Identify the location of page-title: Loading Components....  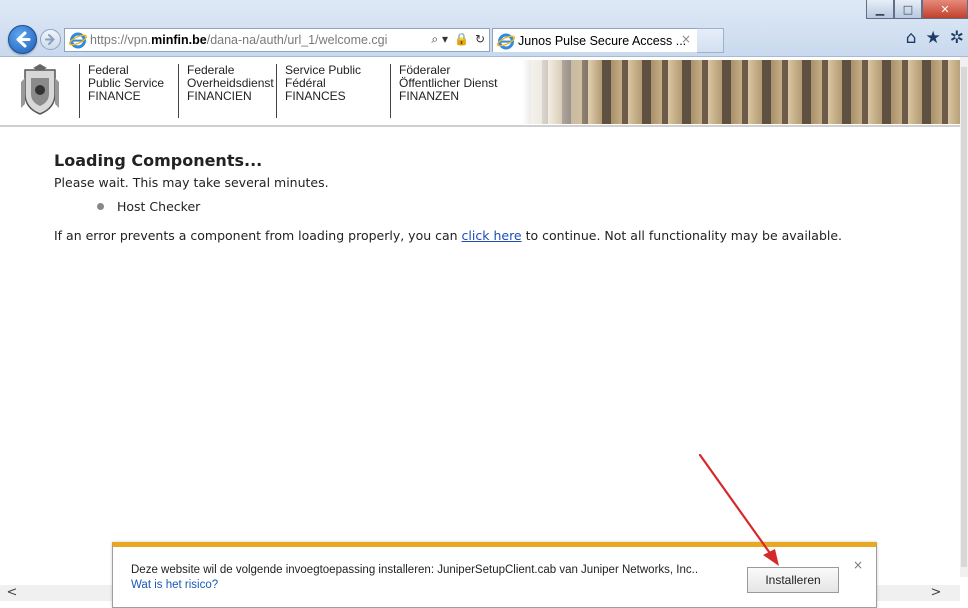
(158, 160).